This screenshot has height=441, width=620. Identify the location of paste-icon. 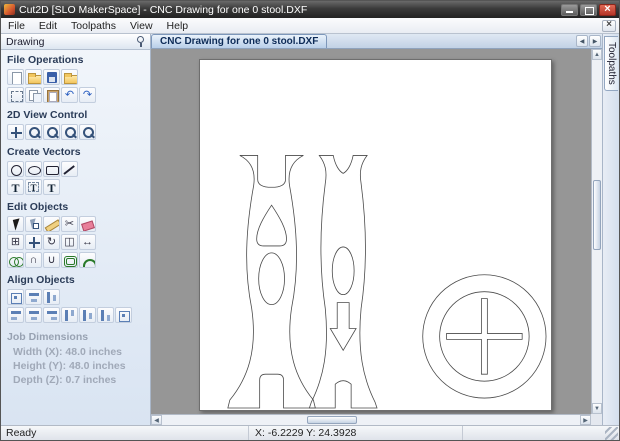
(51, 95).